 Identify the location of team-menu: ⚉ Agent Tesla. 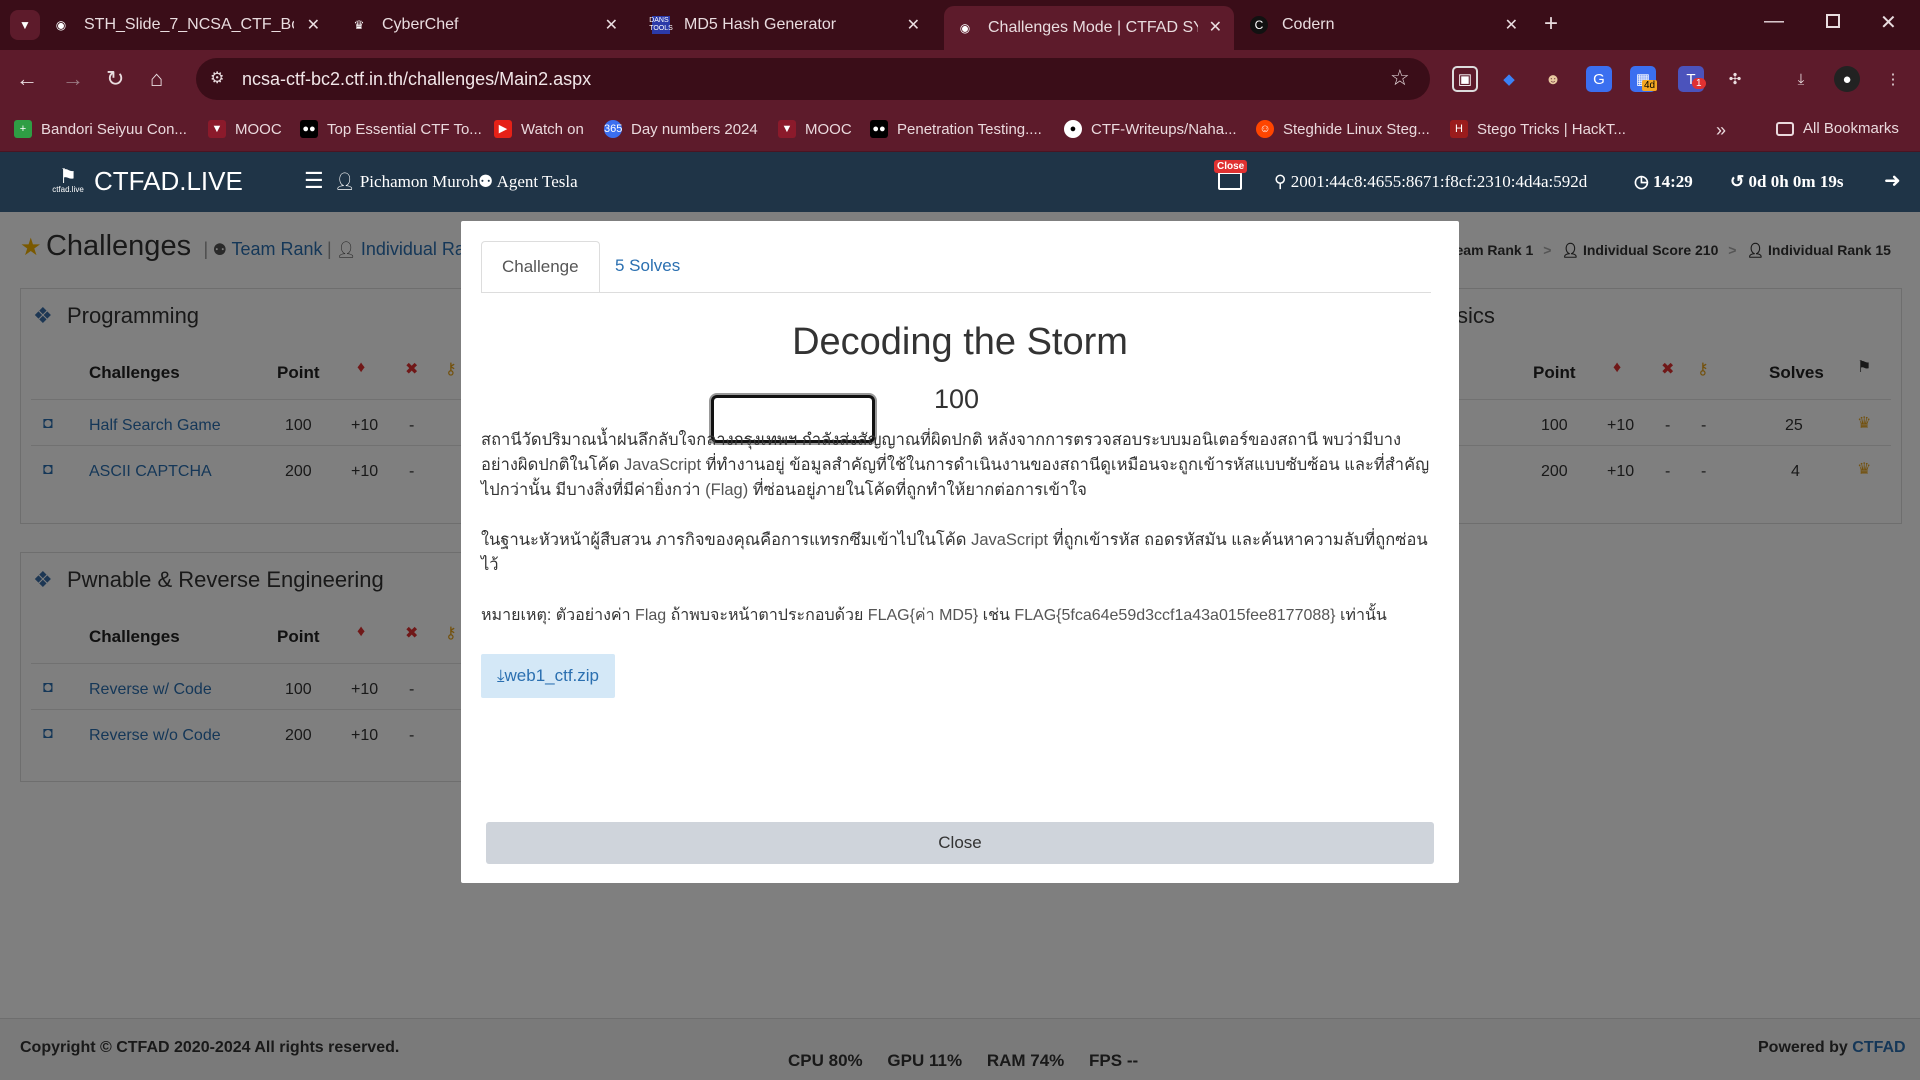
(528, 182).